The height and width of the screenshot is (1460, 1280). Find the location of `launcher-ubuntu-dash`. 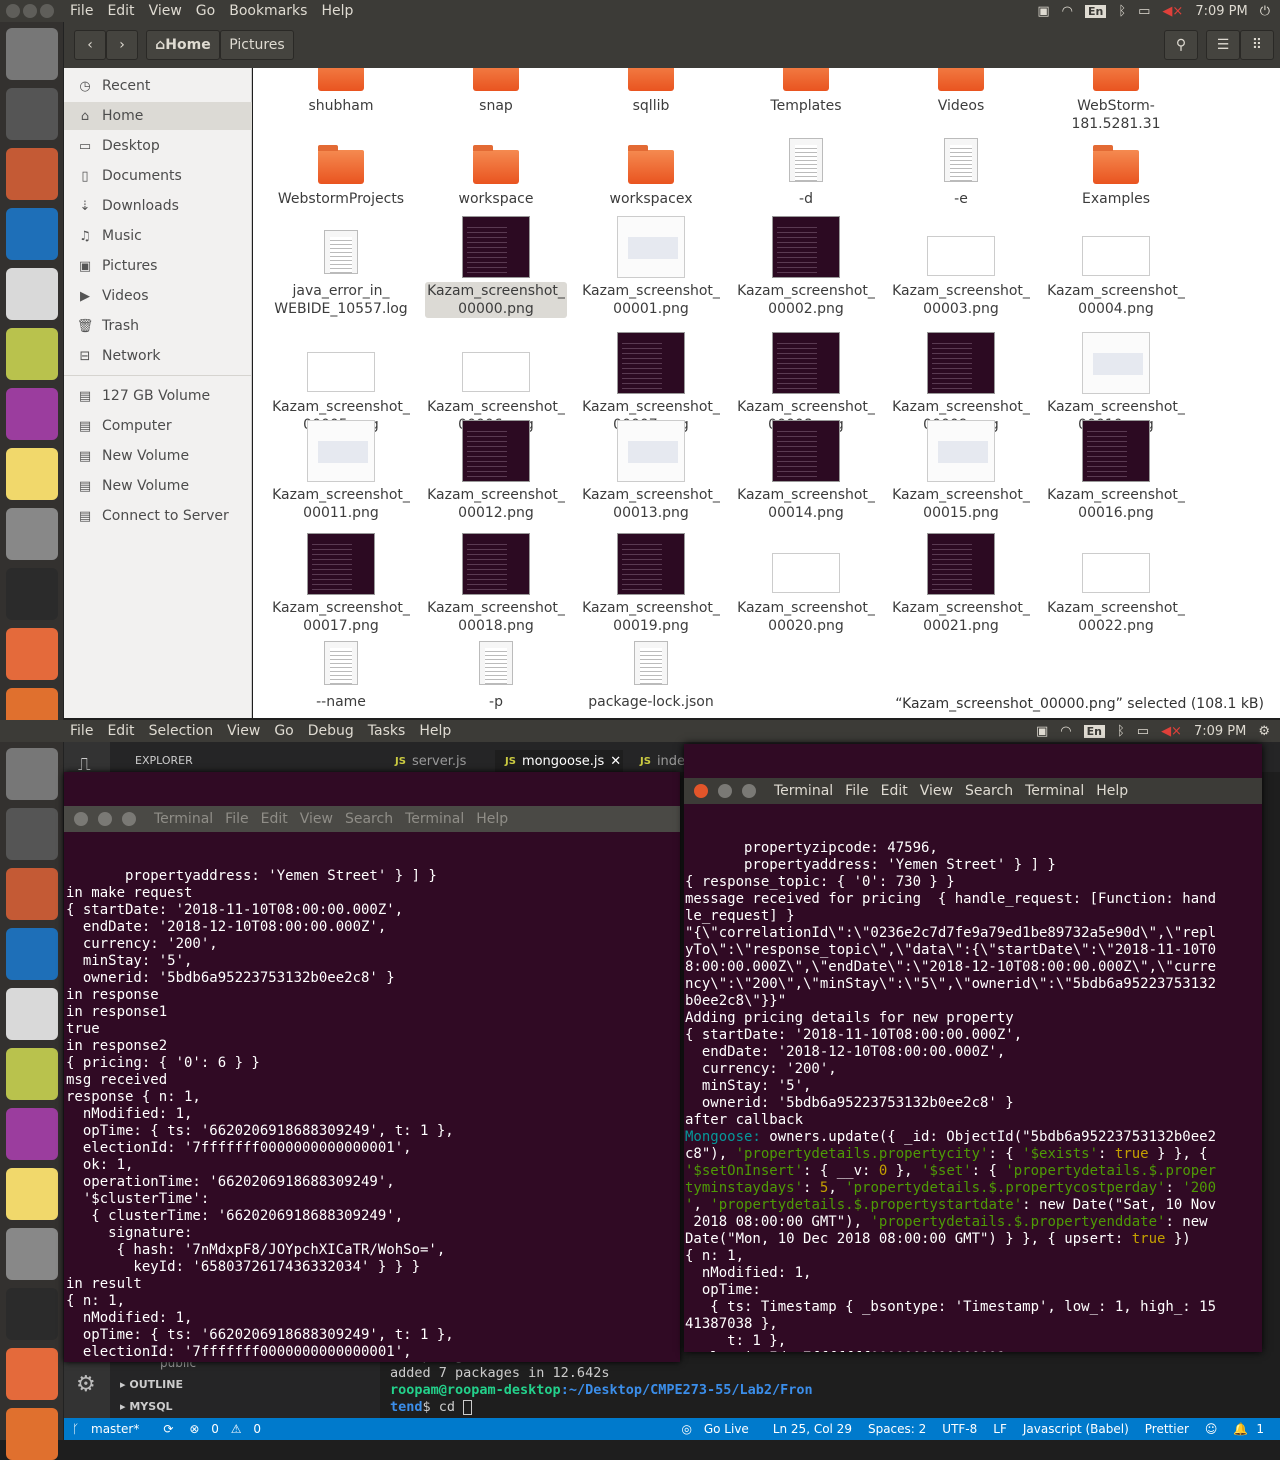

launcher-ubuntu-dash is located at coordinates (32, 774).